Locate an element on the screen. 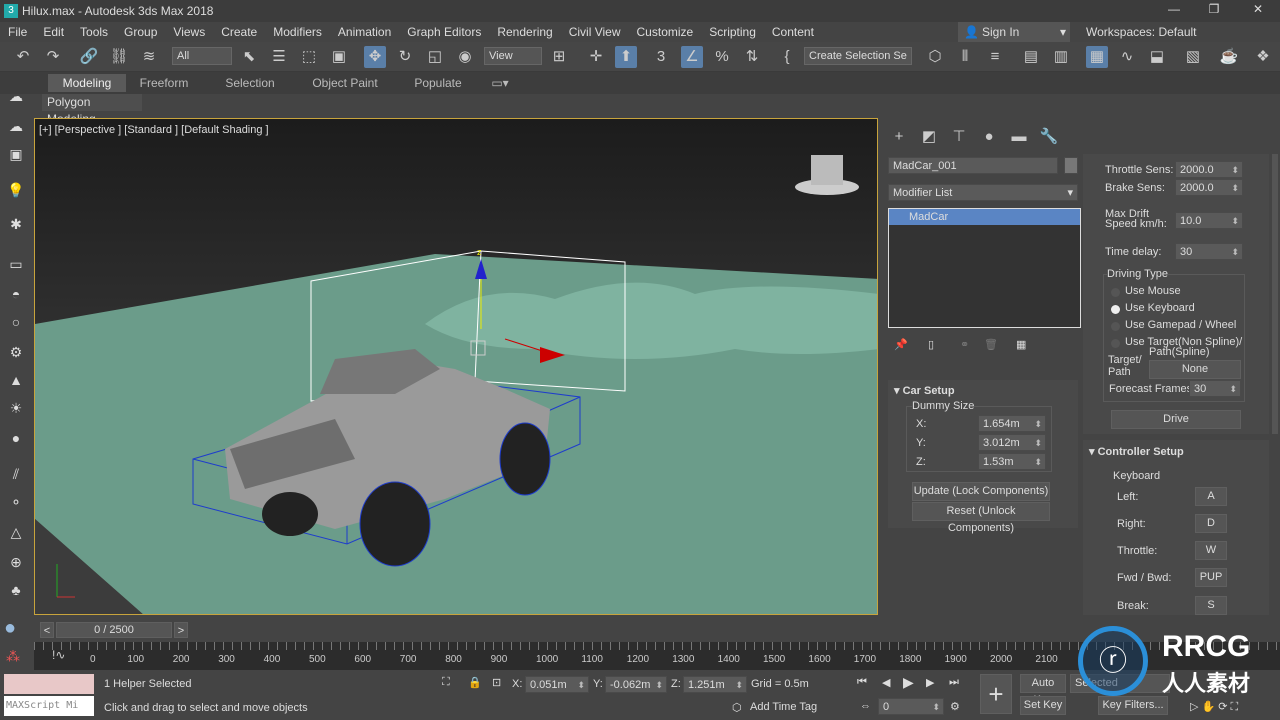  dummy-x-spinner: 1.654m is located at coordinates (1012, 423).